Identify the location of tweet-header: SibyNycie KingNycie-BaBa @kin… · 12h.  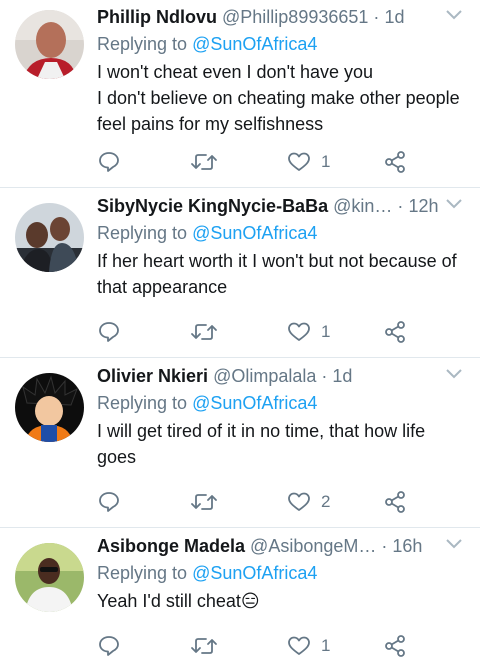
(268, 206).